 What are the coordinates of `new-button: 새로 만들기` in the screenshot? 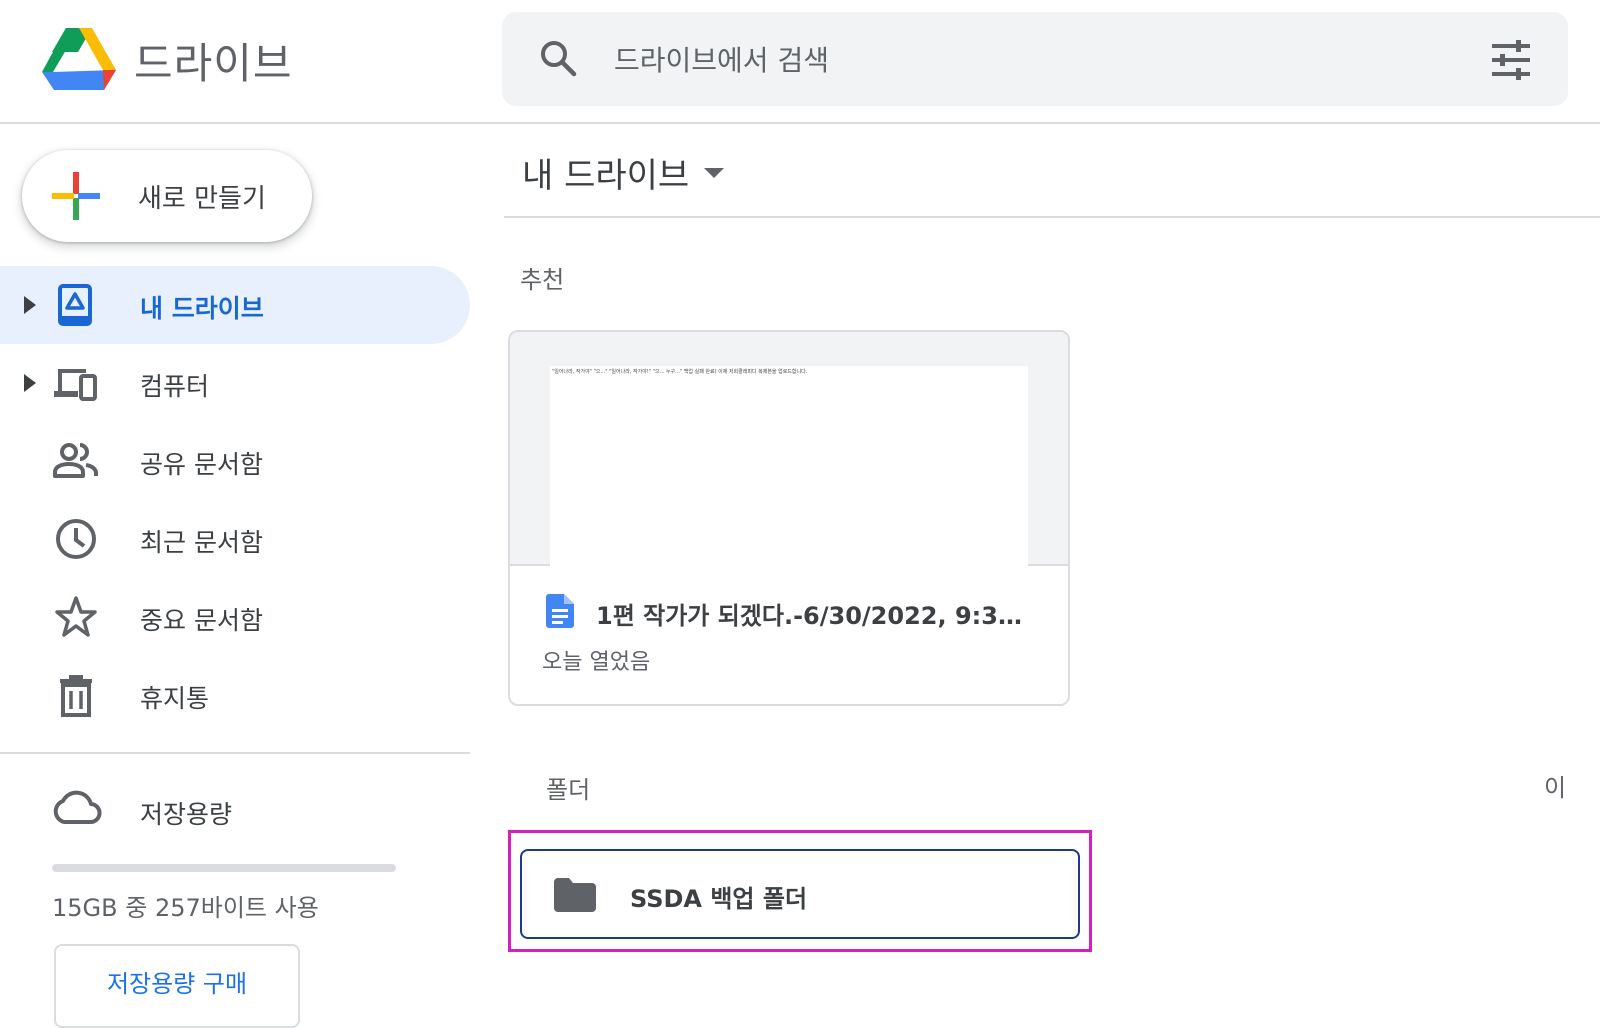 It's located at (167, 196).